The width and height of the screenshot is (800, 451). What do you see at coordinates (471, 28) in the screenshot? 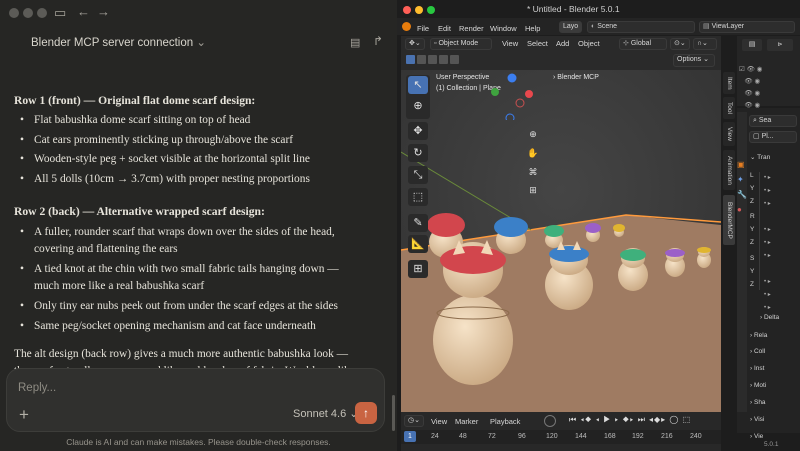
I see `menu-render: Render` at bounding box center [471, 28].